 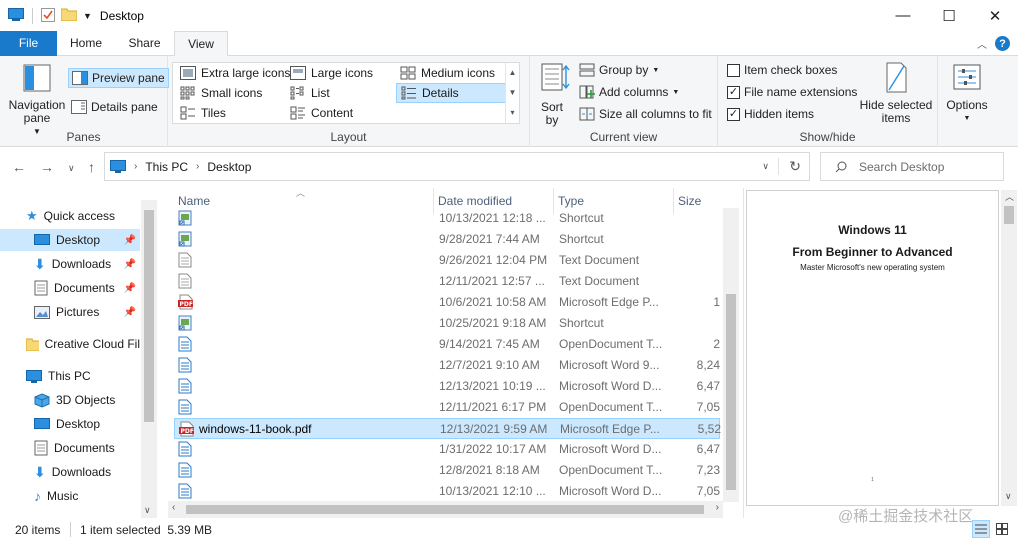 I want to click on details-pane-button: Details pane, so click(x=114, y=107).